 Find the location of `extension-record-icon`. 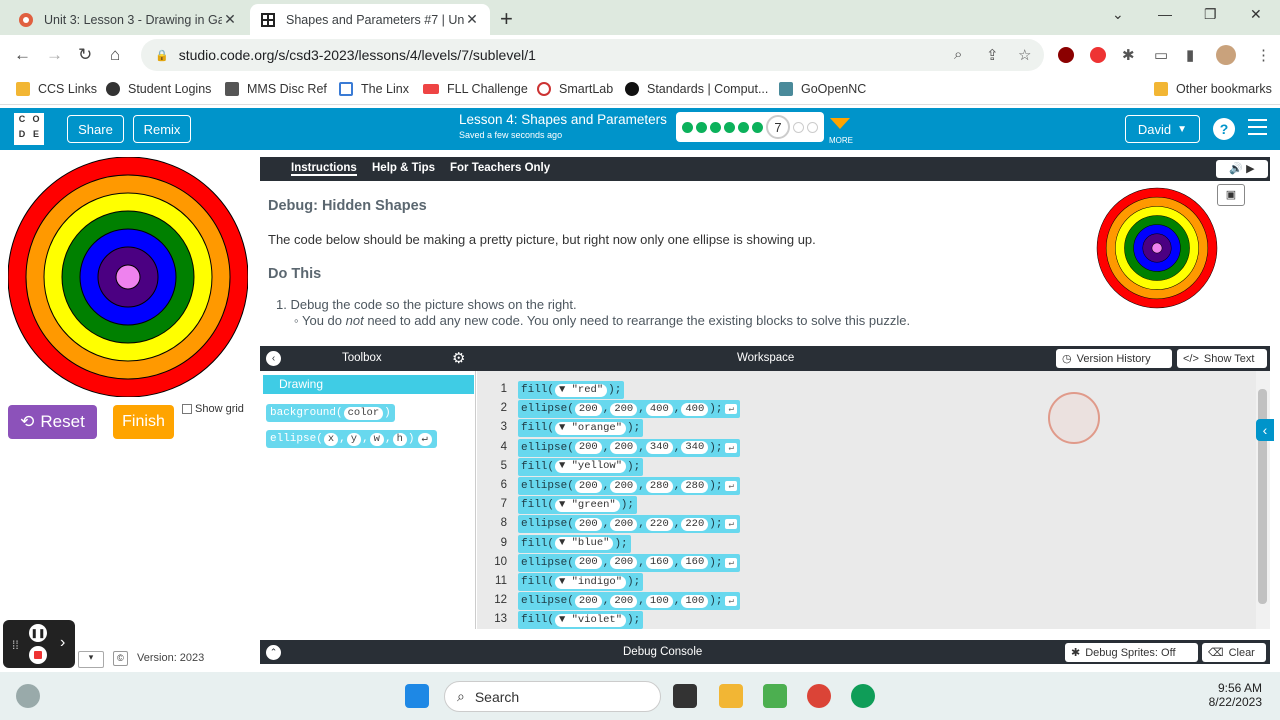

extension-record-icon is located at coordinates (1098, 55).